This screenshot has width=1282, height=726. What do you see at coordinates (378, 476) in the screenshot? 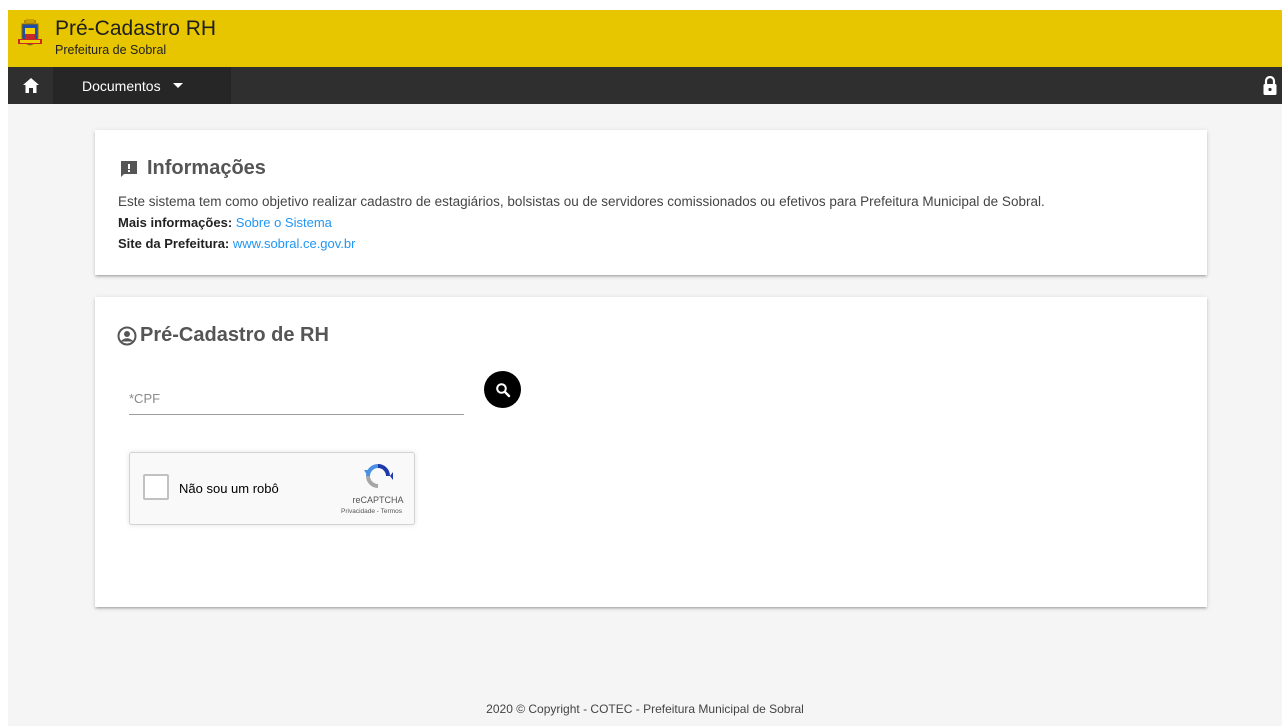
I see `recaptcha-logo-icon` at bounding box center [378, 476].